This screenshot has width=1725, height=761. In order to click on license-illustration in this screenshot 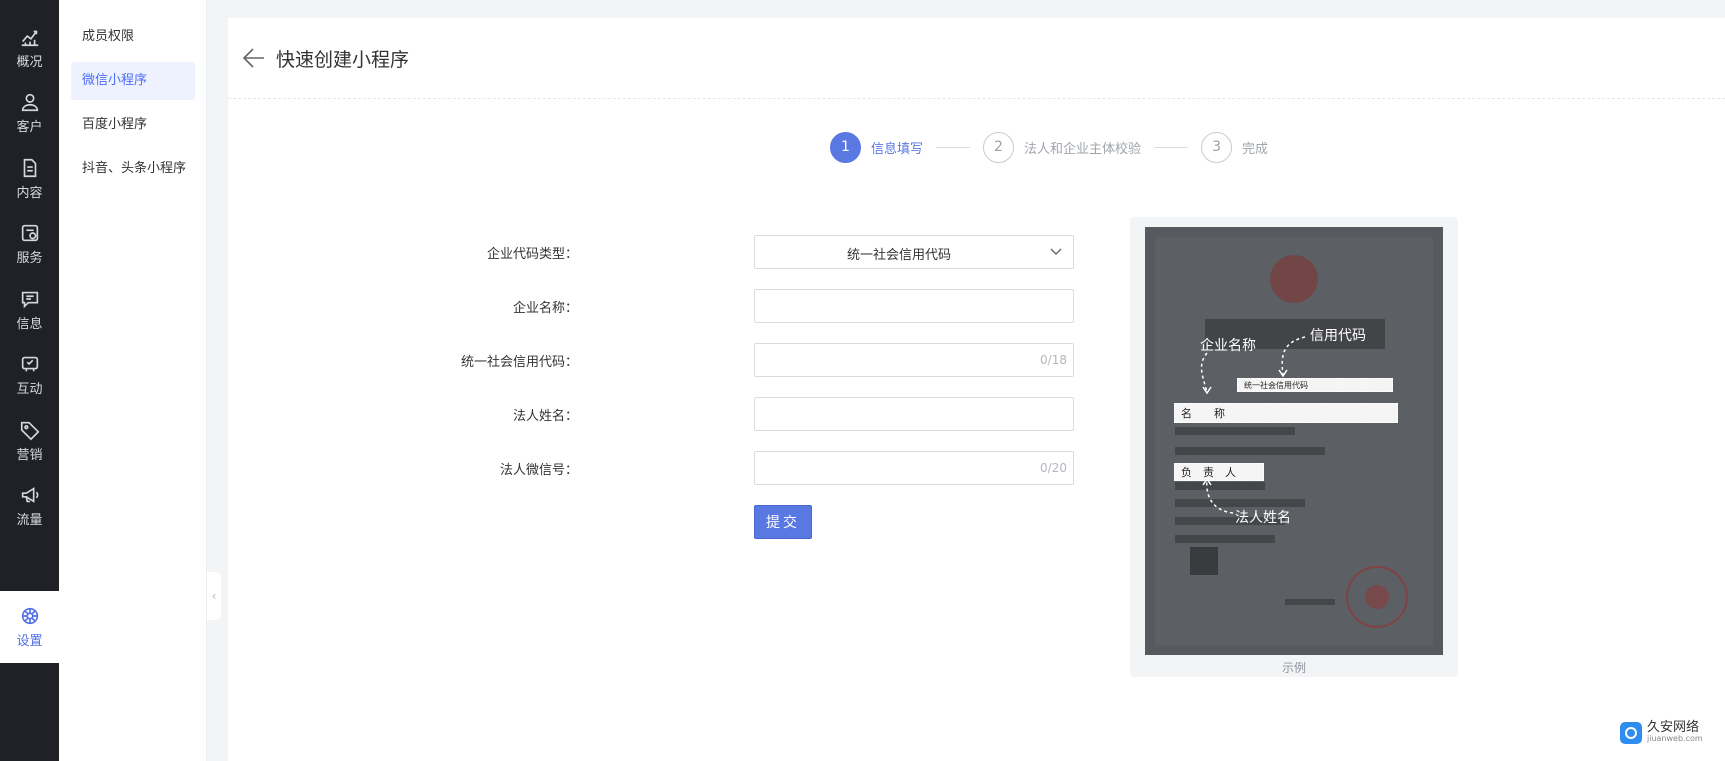, I will do `click(1294, 441)`.